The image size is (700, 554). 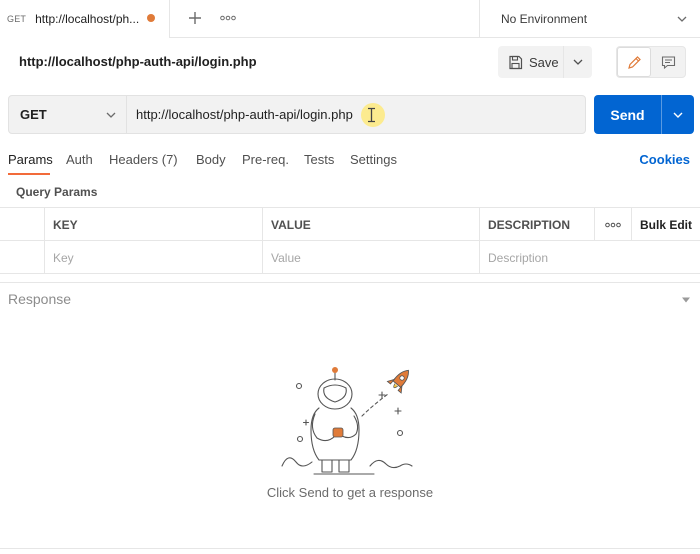 What do you see at coordinates (79, 159) in the screenshot?
I see `tab-auth: Auth` at bounding box center [79, 159].